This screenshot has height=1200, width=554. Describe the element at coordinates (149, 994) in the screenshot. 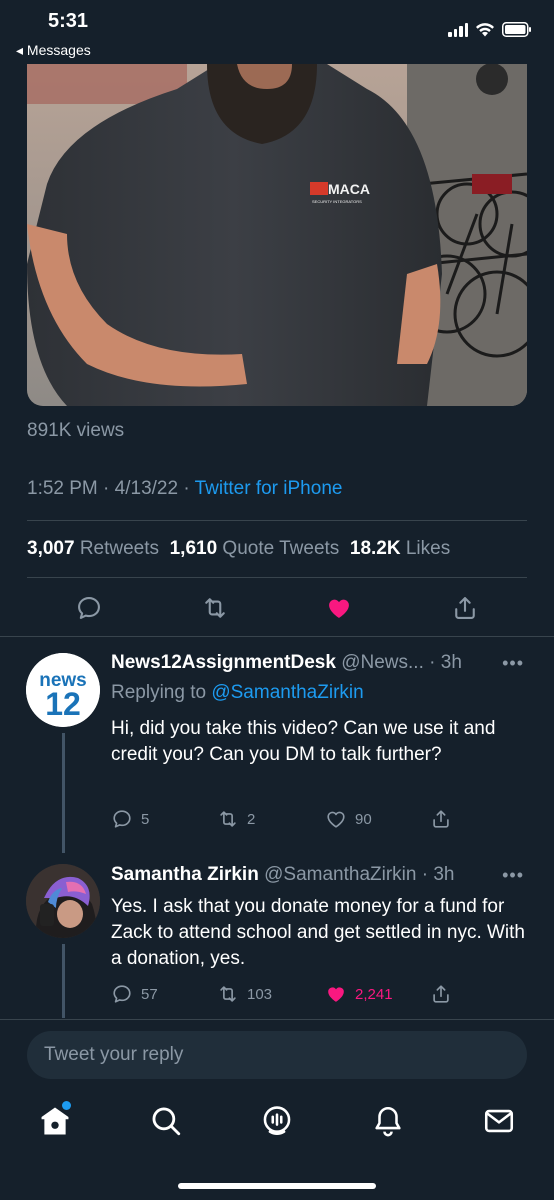

I see `reply-count: 57` at that location.